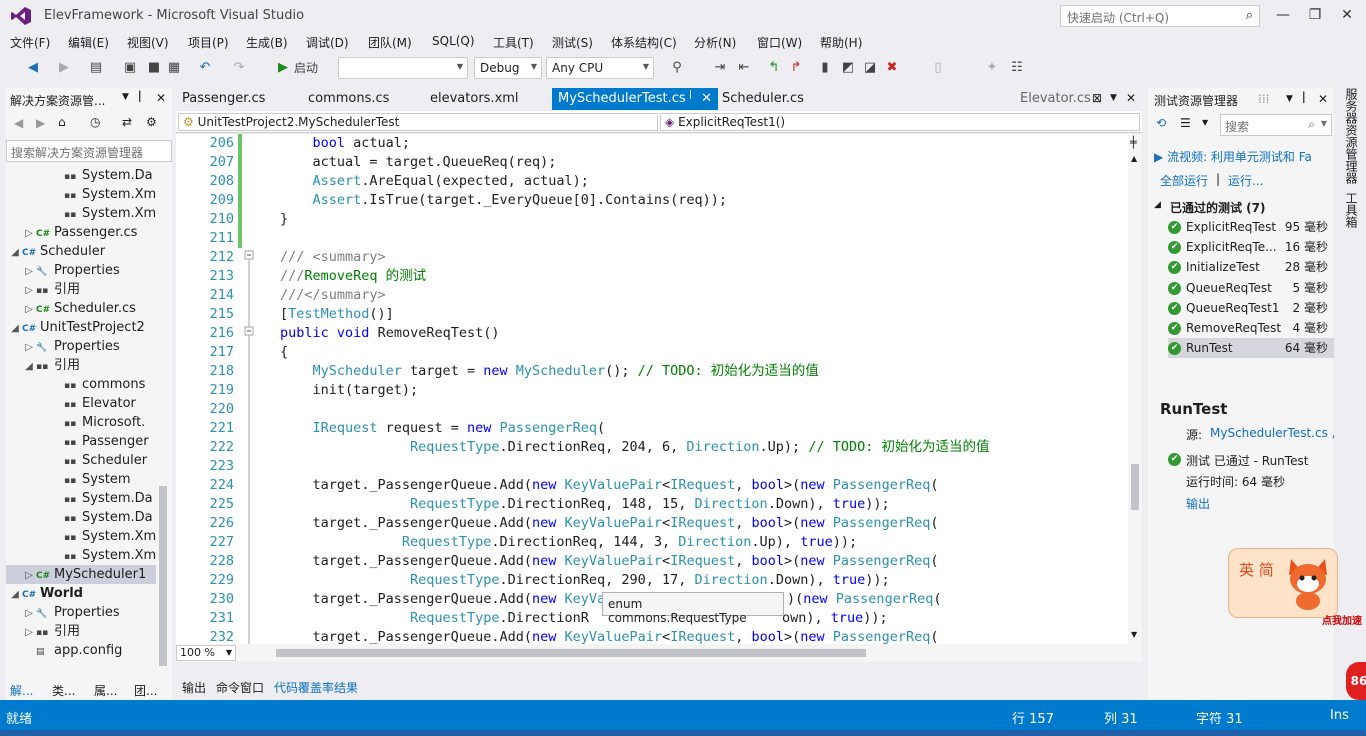 This screenshot has height=736, width=1366. Describe the element at coordinates (1356, 681) in the screenshot. I see `speed-ball: 86` at that location.